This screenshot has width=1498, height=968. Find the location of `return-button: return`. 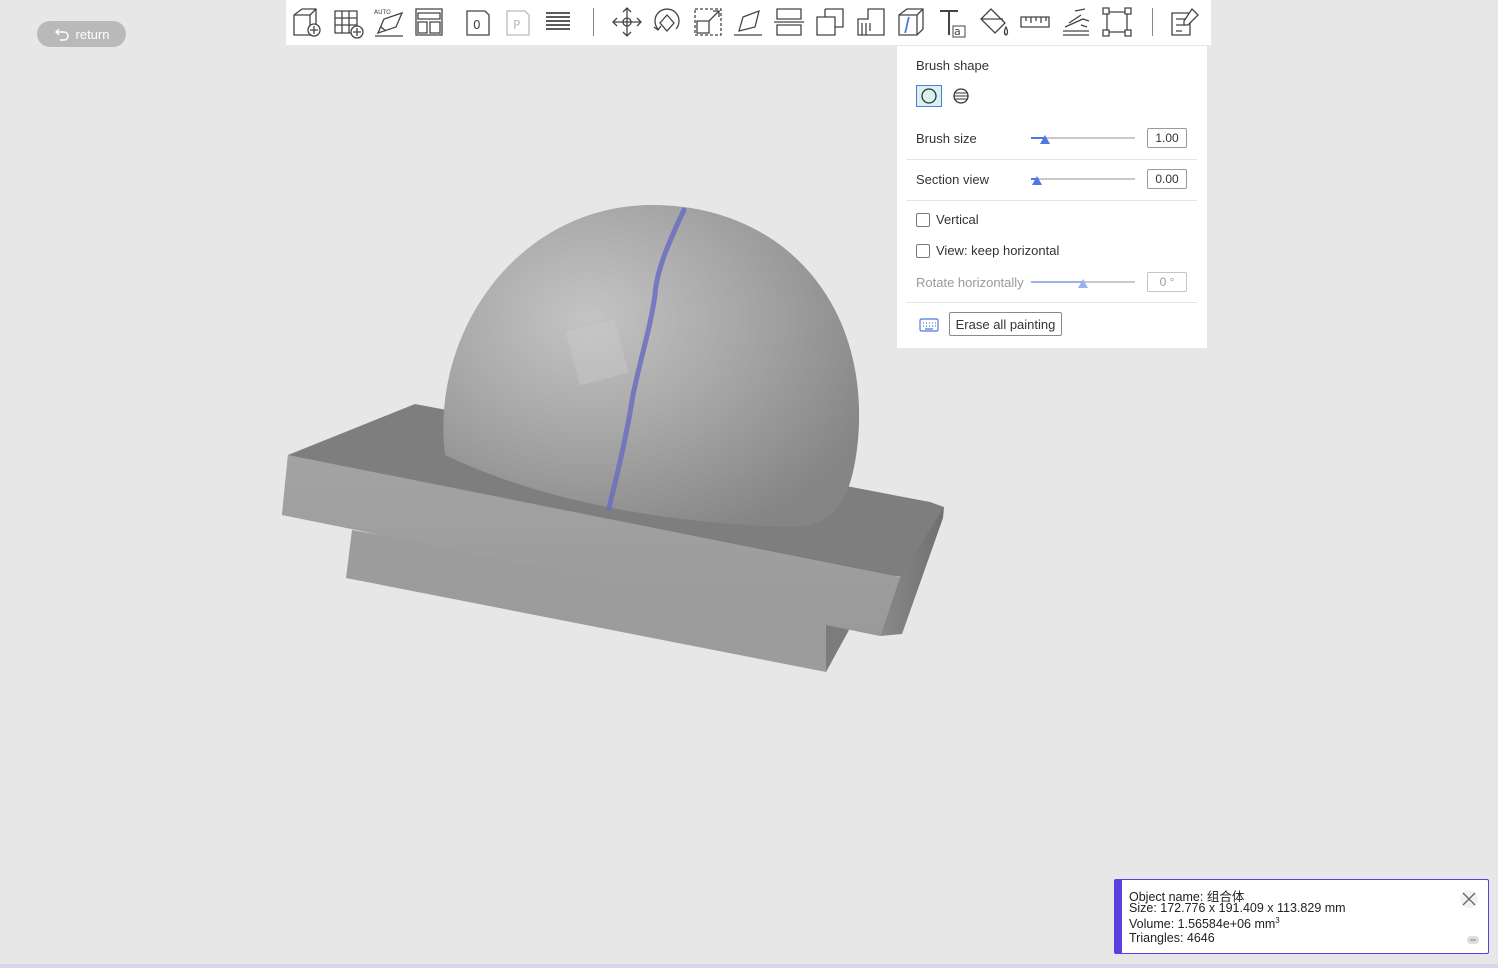

return-button: return is located at coordinates (81, 34).